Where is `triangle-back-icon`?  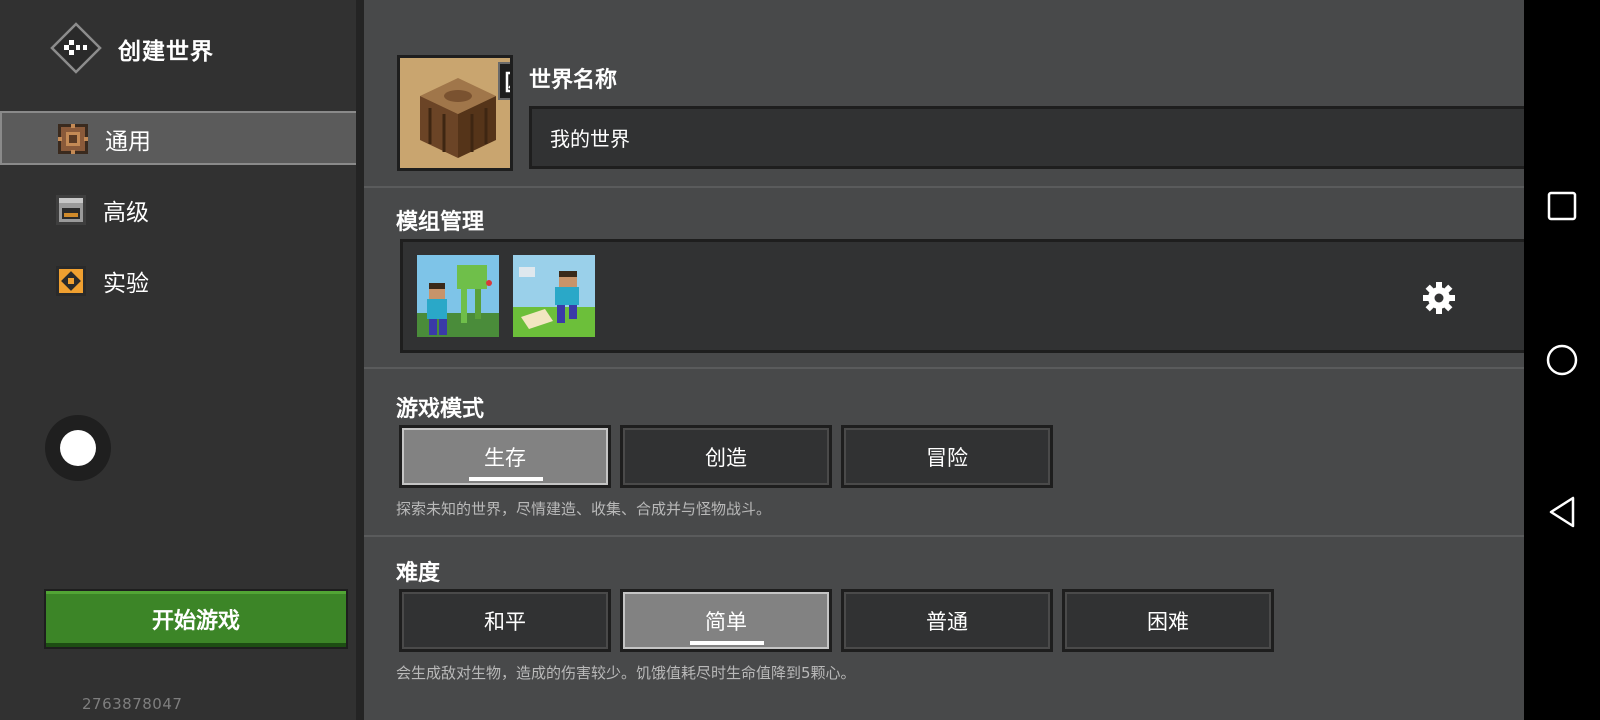 triangle-back-icon is located at coordinates (1562, 512).